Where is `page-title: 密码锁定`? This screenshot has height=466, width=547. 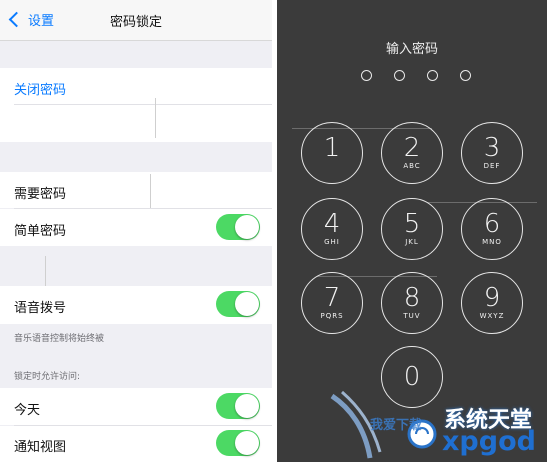 page-title: 密码锁定 is located at coordinates (135, 22).